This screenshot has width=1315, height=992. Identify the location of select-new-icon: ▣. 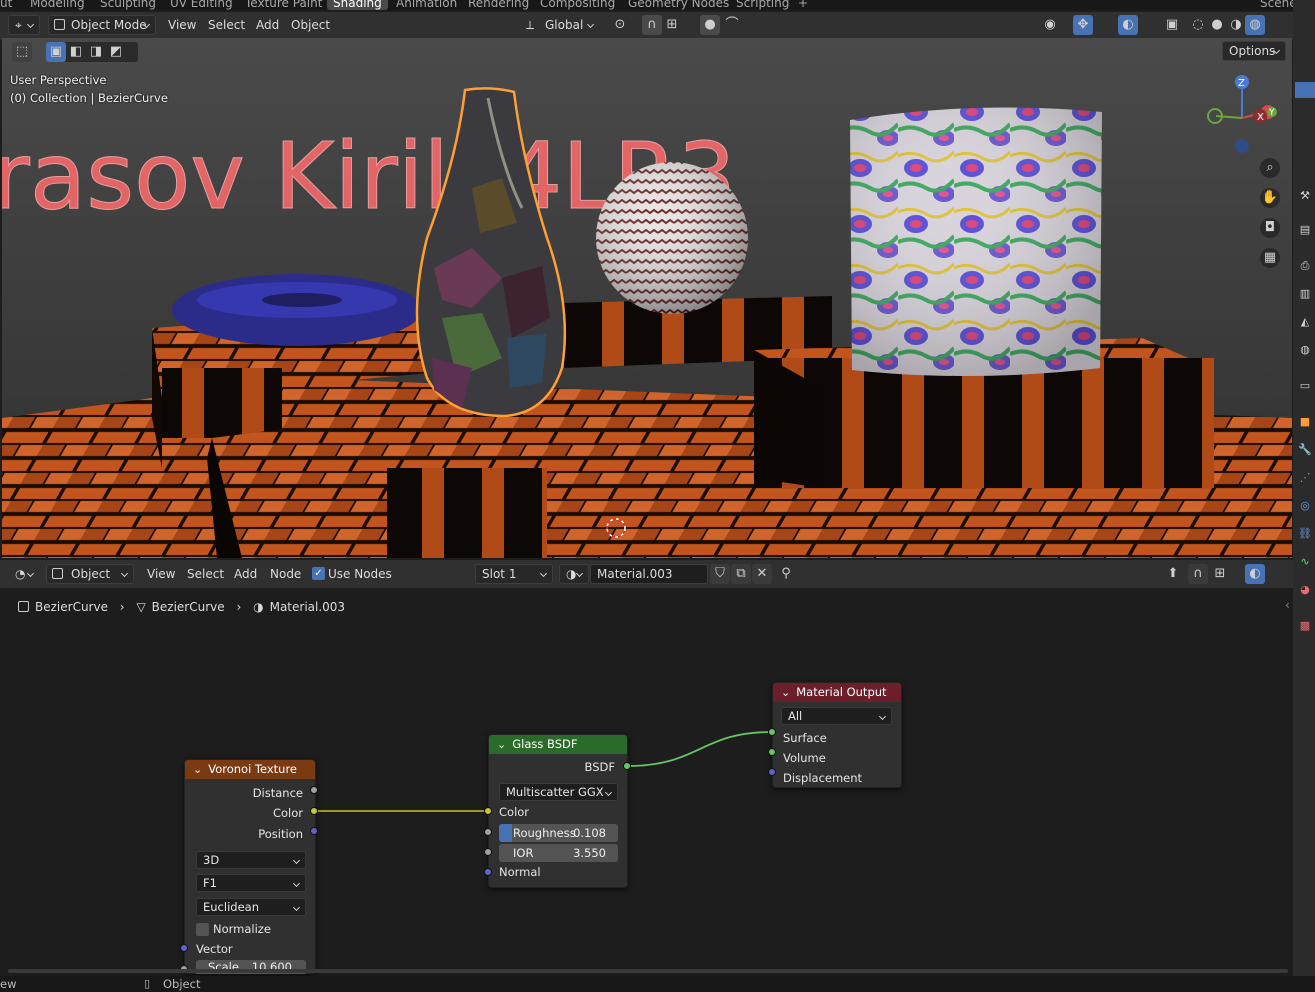
(56, 52).